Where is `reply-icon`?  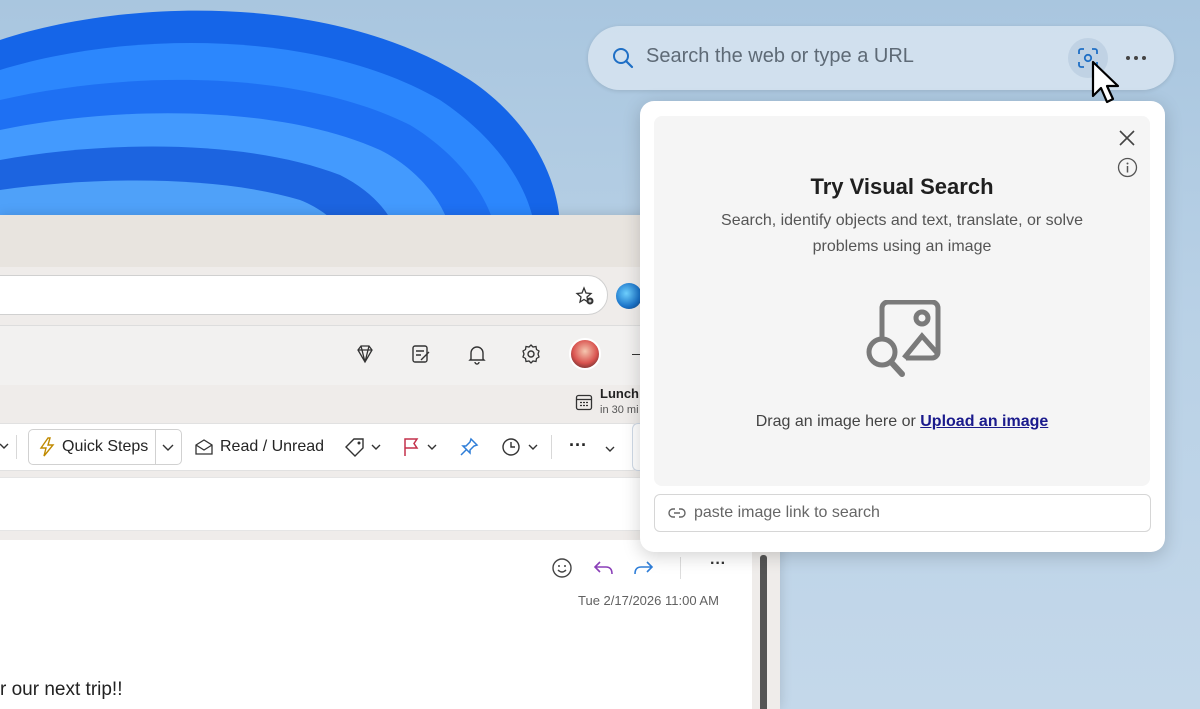
reply-icon is located at coordinates (603, 568).